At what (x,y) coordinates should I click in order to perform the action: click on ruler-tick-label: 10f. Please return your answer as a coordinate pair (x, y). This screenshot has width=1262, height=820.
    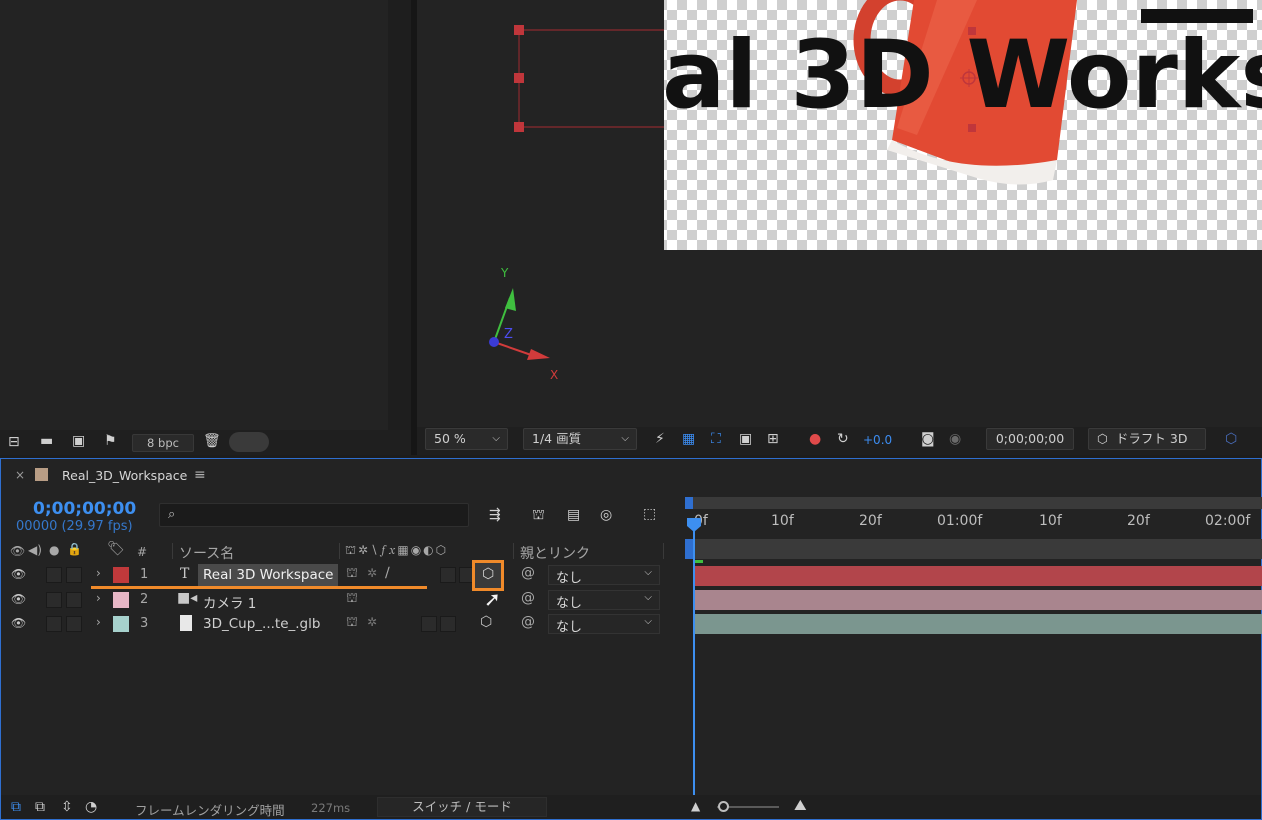
    Looking at the image, I should click on (1050, 521).